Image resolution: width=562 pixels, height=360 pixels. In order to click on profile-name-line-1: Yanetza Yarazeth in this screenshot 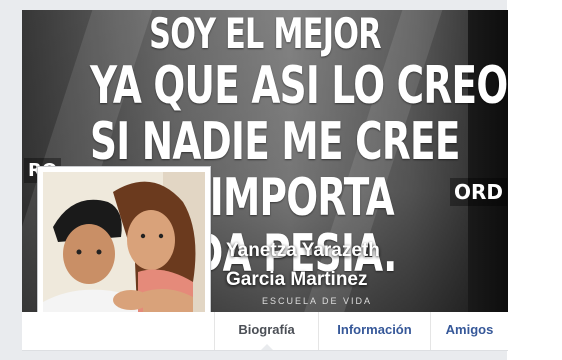, I will do `click(351, 250)`.